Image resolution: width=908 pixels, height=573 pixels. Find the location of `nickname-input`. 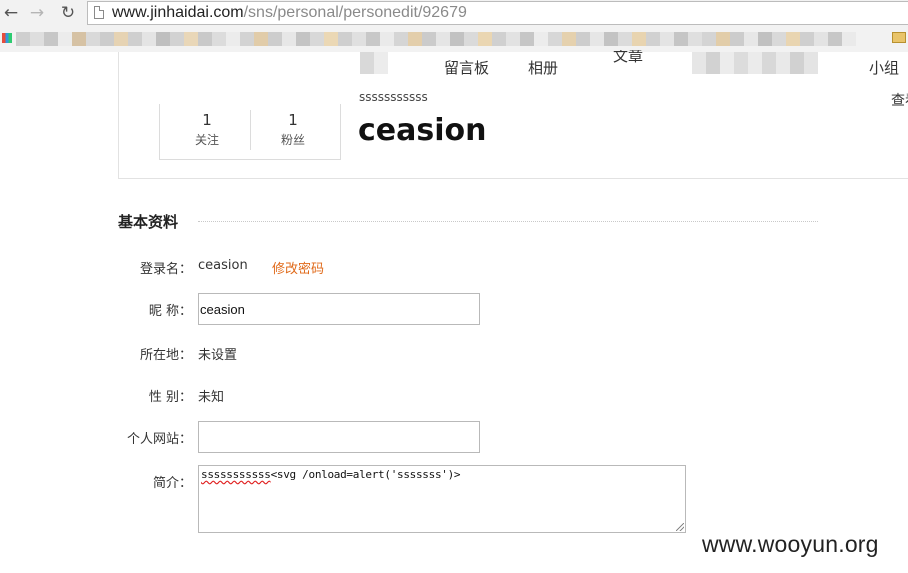

nickname-input is located at coordinates (339, 309).